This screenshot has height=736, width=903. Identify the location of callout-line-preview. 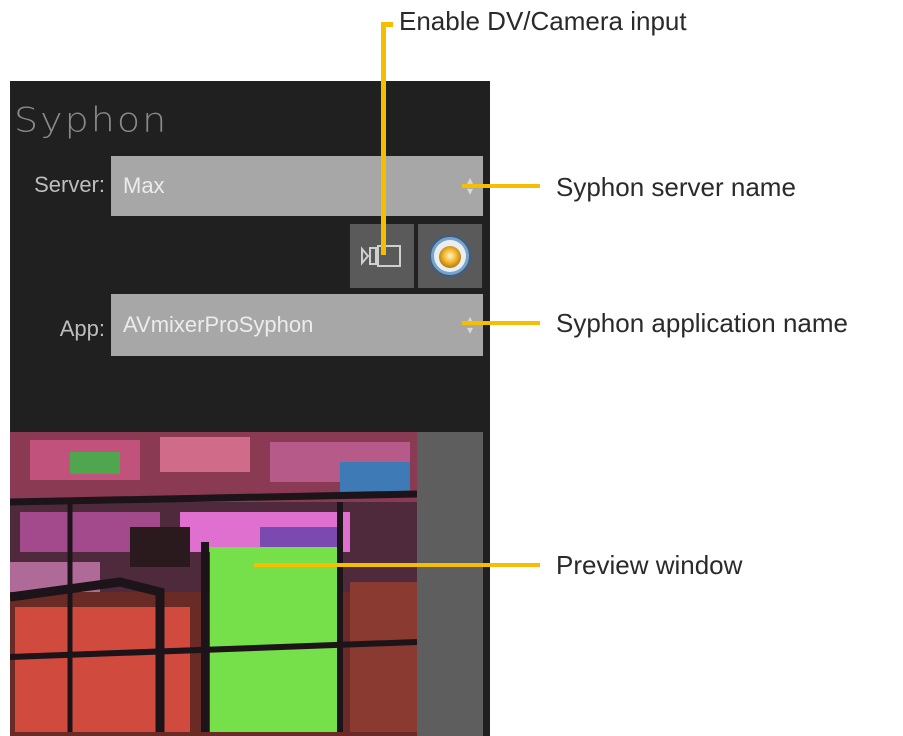
(397, 565).